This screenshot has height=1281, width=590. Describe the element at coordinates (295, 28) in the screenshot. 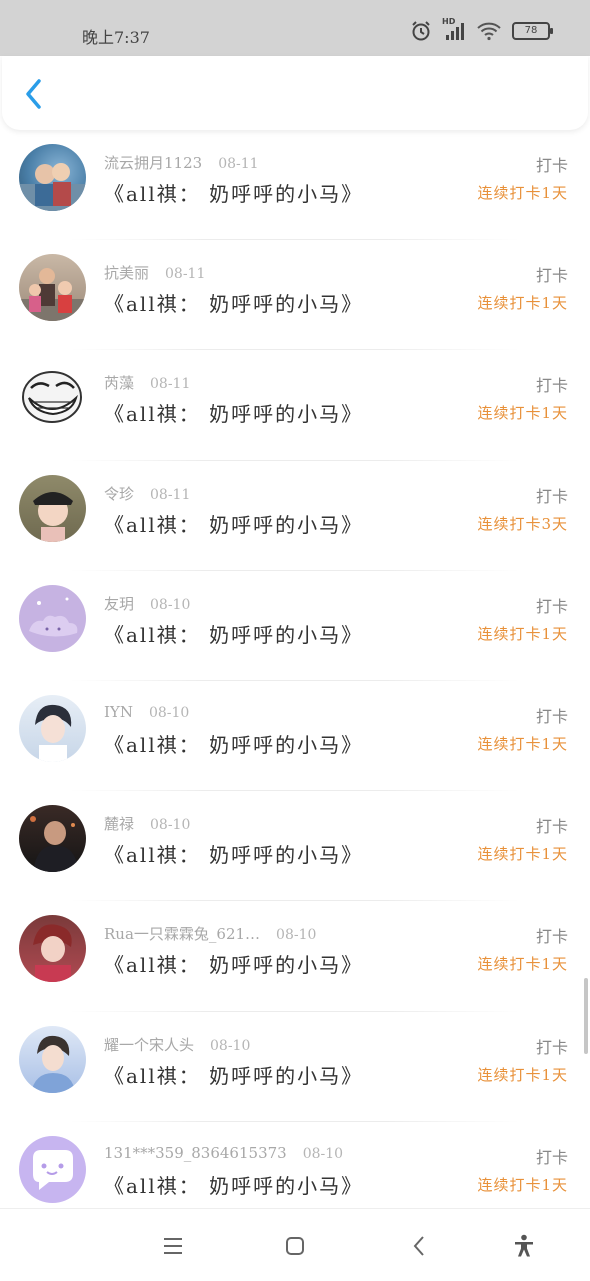

I see `status-bar: 晚上7:37 HD 78` at that location.